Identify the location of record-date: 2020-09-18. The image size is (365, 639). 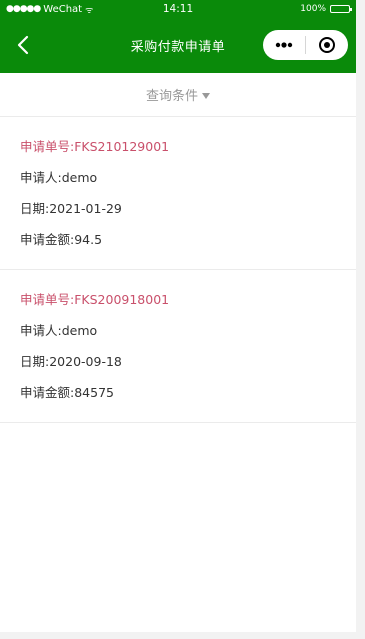
(85, 361).